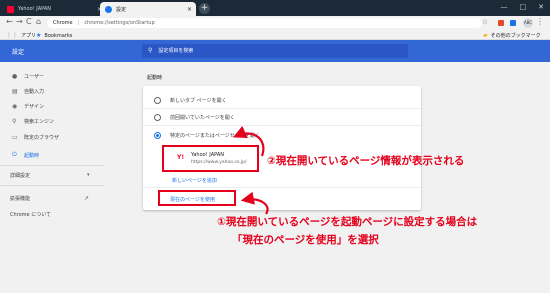 This screenshot has height=293, width=550. I want to click on startup-option-continue: 前回開いていたページを開く, so click(282, 117).